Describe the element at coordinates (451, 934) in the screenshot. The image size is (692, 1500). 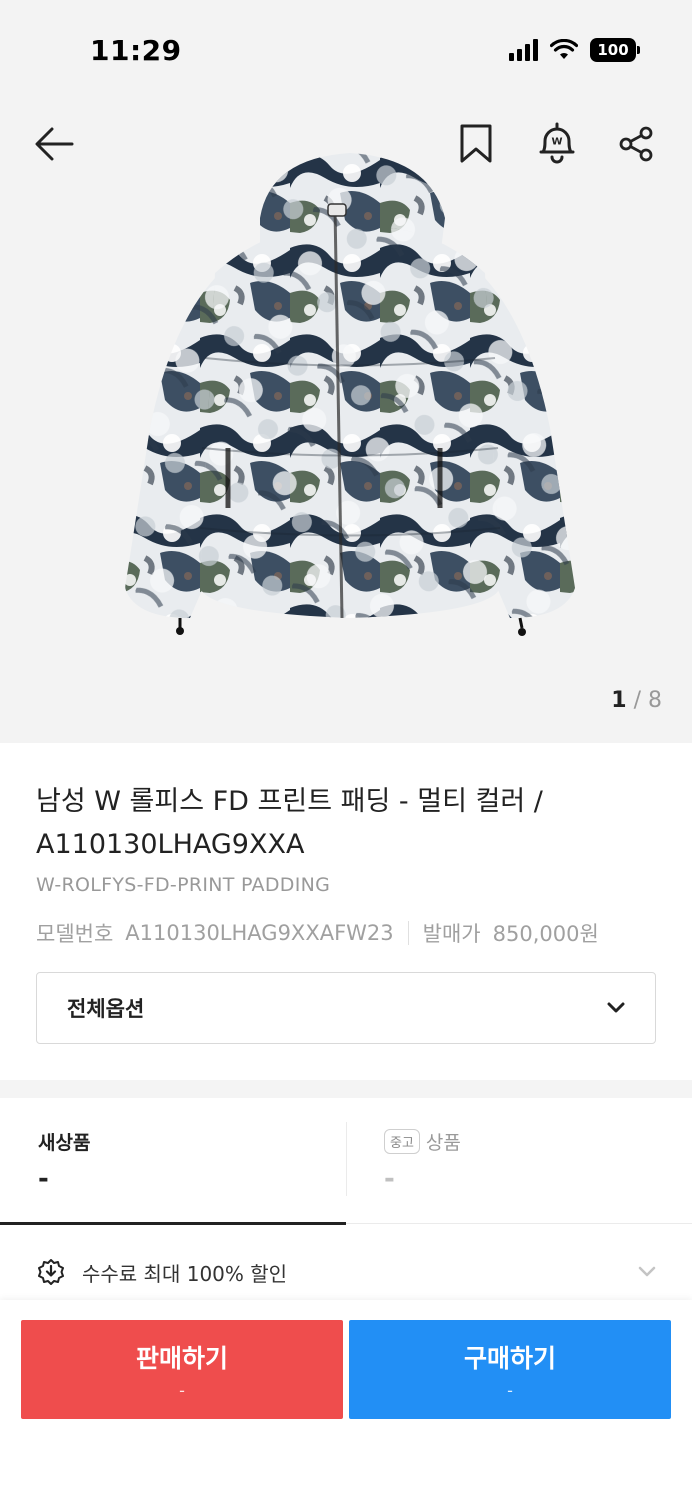
I see `release-price-label: 발매가` at that location.